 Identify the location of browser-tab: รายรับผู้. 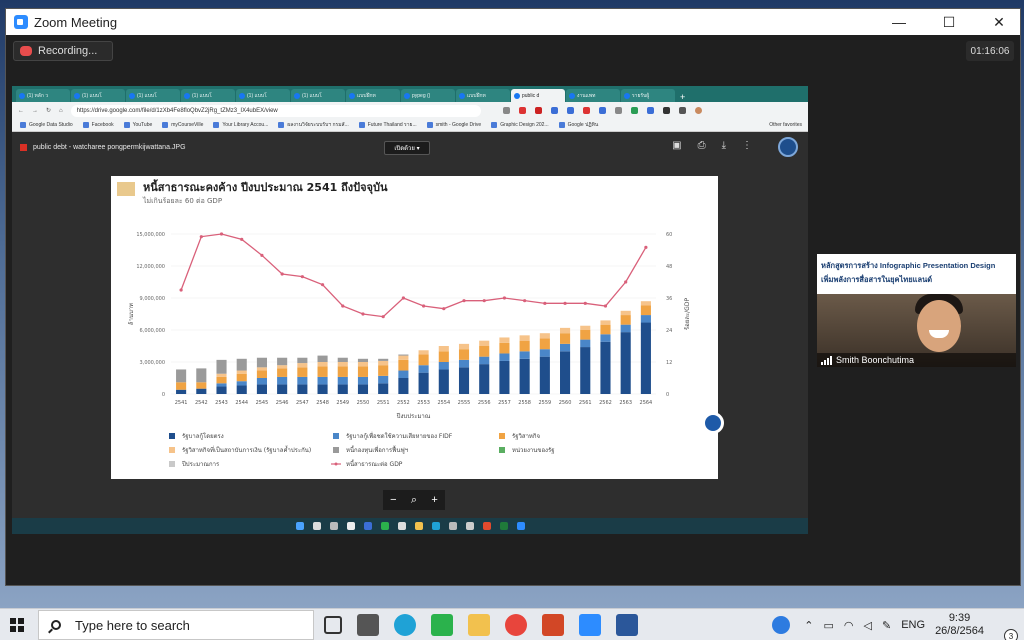
(648, 95).